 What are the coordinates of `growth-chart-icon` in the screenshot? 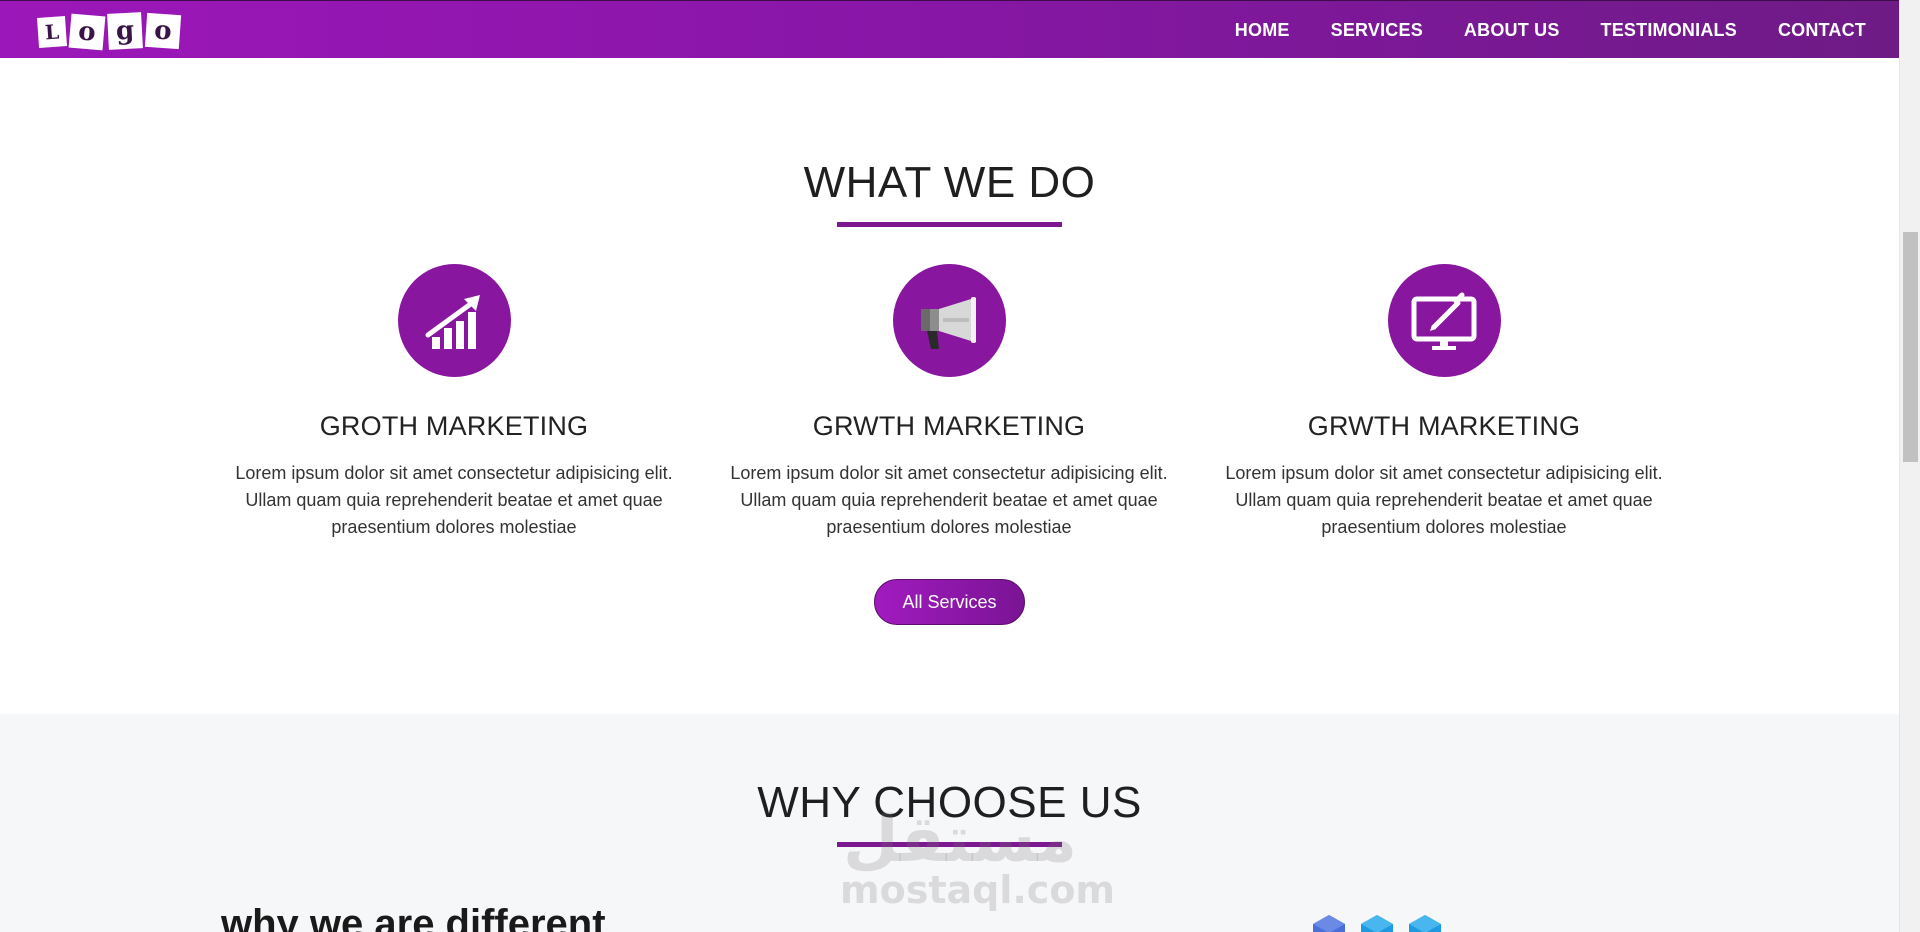 It's located at (454, 320).